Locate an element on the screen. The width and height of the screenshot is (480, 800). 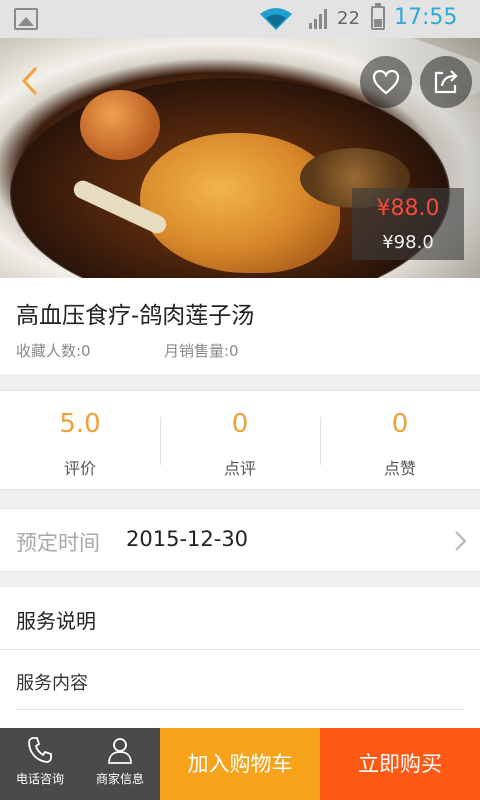
share-icon is located at coordinates (446, 82).